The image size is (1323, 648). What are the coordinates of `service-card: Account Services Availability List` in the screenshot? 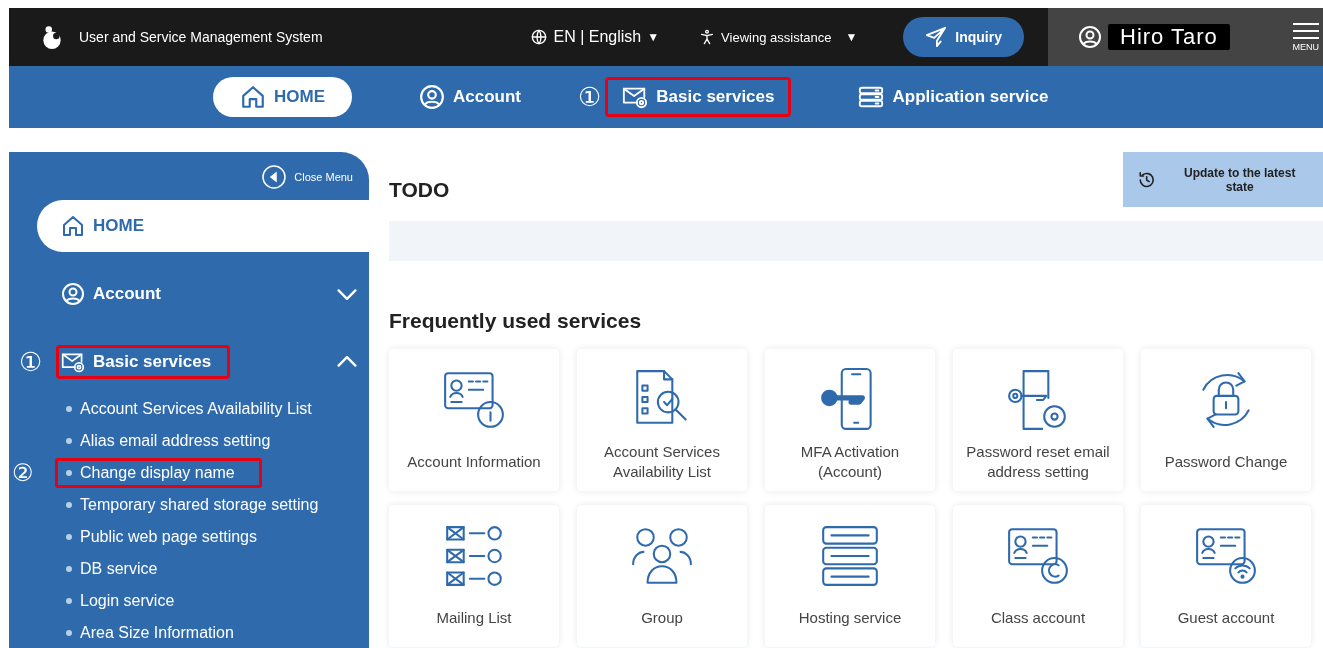 It's located at (662, 420).